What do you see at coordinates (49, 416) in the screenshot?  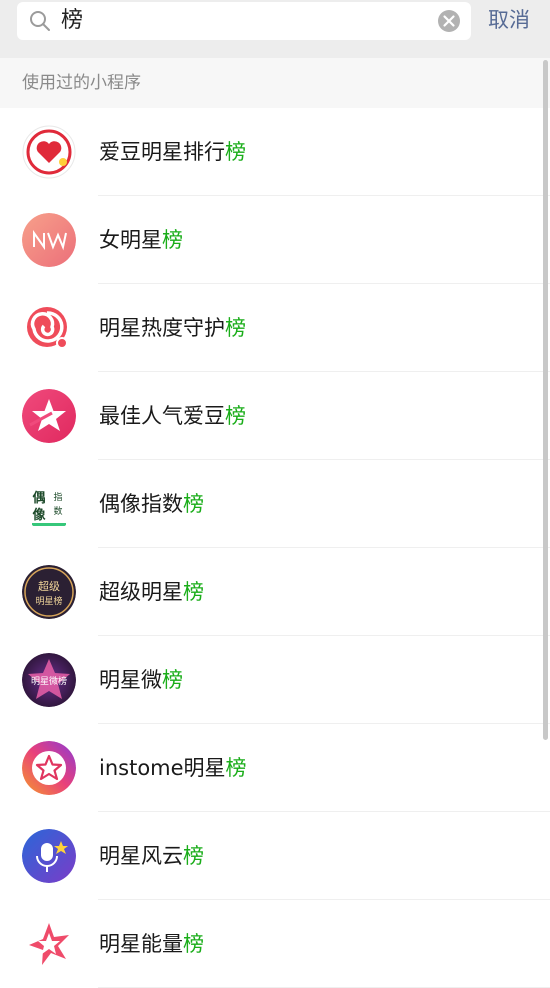 I see `star-icon` at bounding box center [49, 416].